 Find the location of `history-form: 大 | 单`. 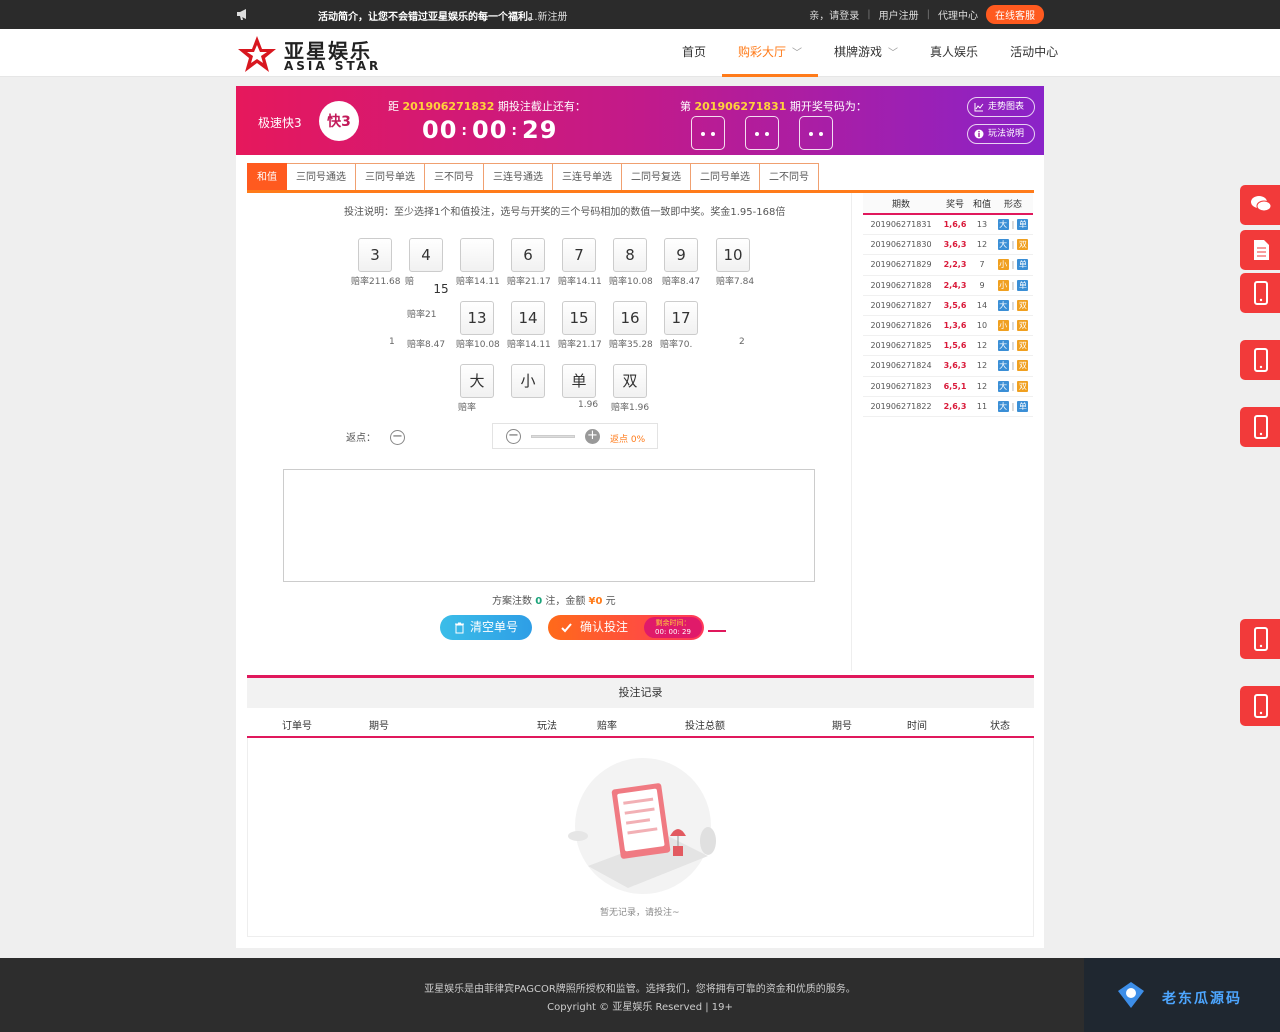

history-form: 大 | 单 is located at coordinates (1013, 406).